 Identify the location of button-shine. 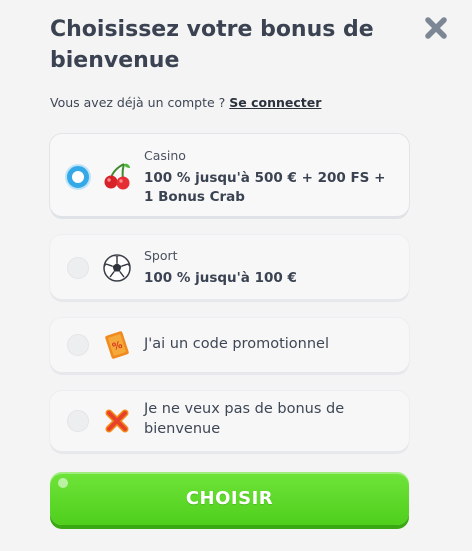
(63, 483).